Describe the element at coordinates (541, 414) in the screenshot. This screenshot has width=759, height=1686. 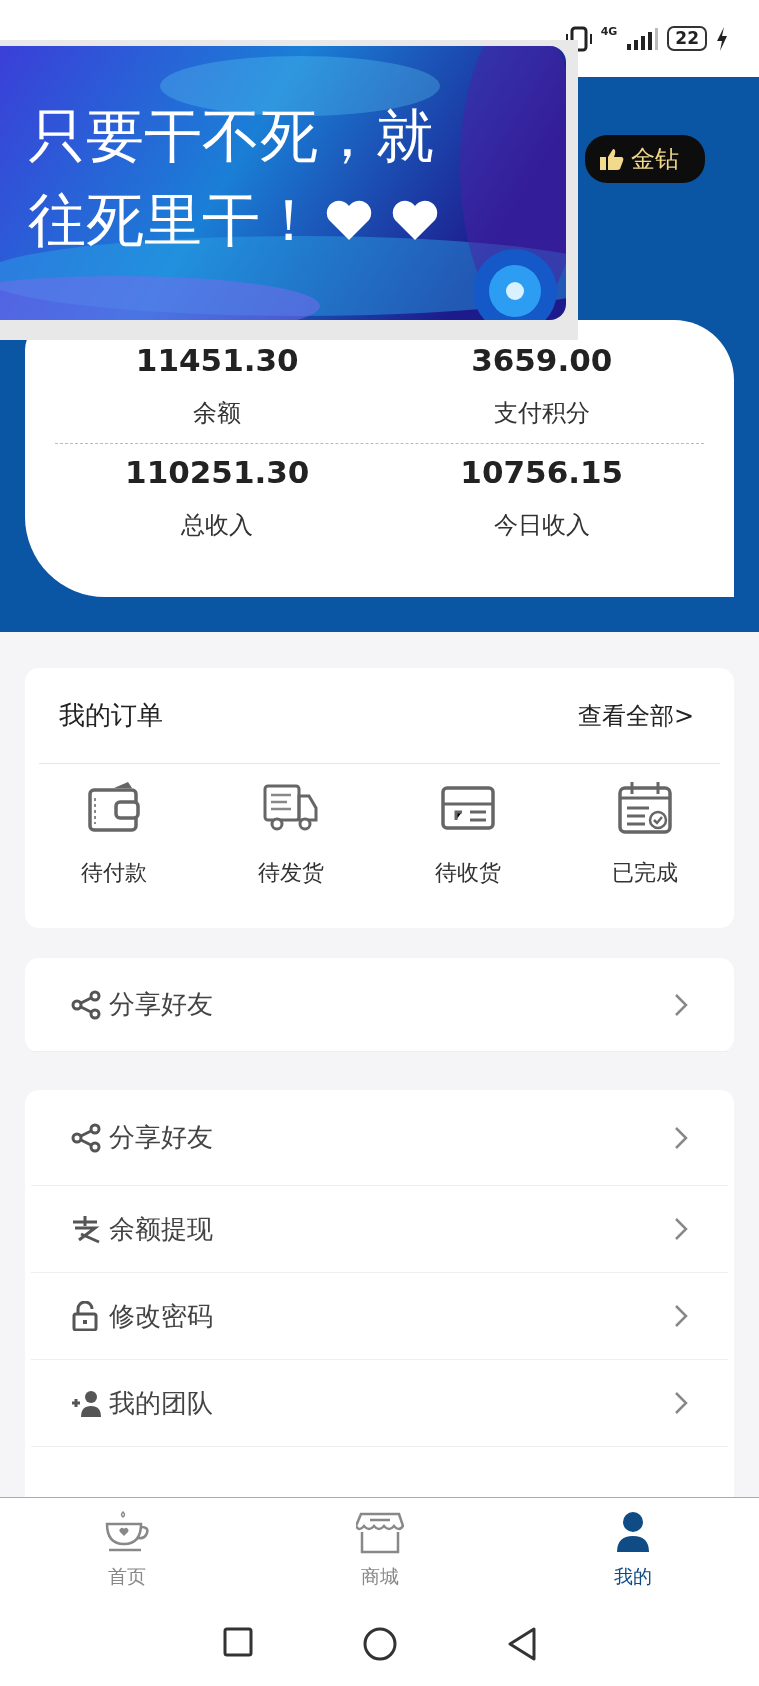
I see `stat-label: 支付积分` at that location.